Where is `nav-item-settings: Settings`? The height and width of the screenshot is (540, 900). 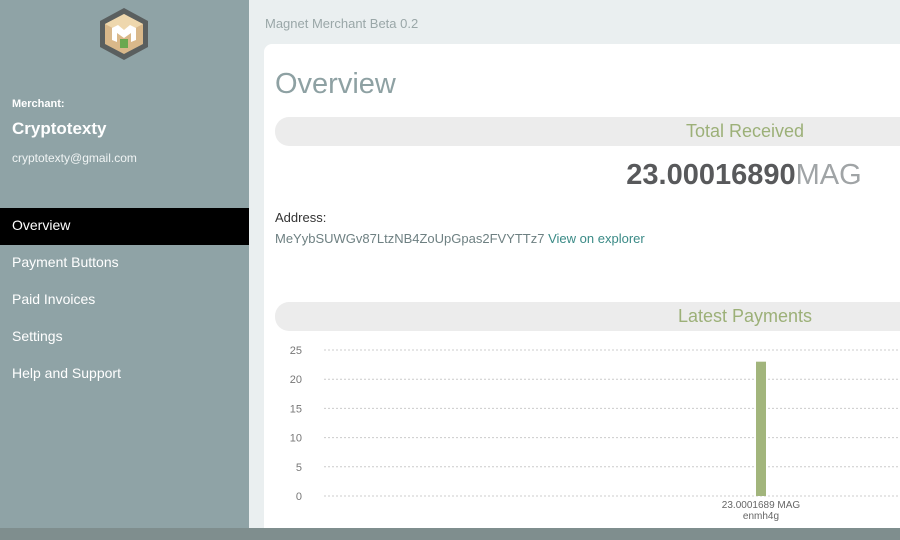 nav-item-settings: Settings is located at coordinates (124, 337).